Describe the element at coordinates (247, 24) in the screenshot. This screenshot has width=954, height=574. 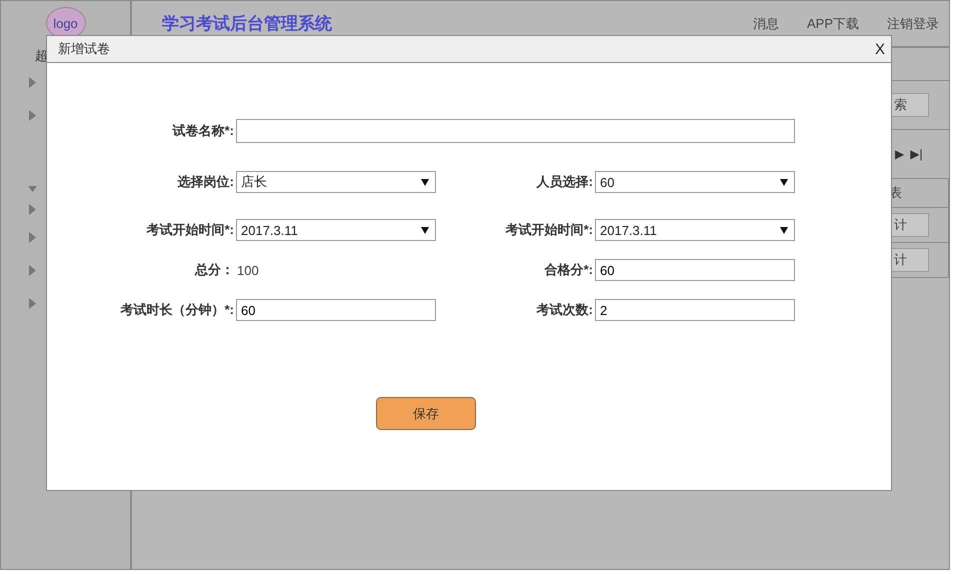
I see `app-title: 学习考试后台管理系统` at that location.